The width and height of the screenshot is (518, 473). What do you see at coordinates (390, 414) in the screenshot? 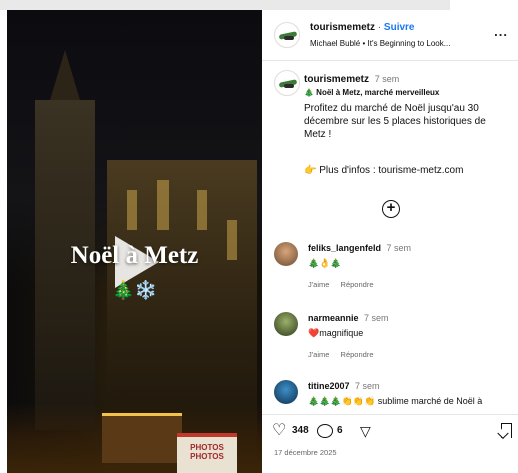
I see `footer-divider` at bounding box center [390, 414].